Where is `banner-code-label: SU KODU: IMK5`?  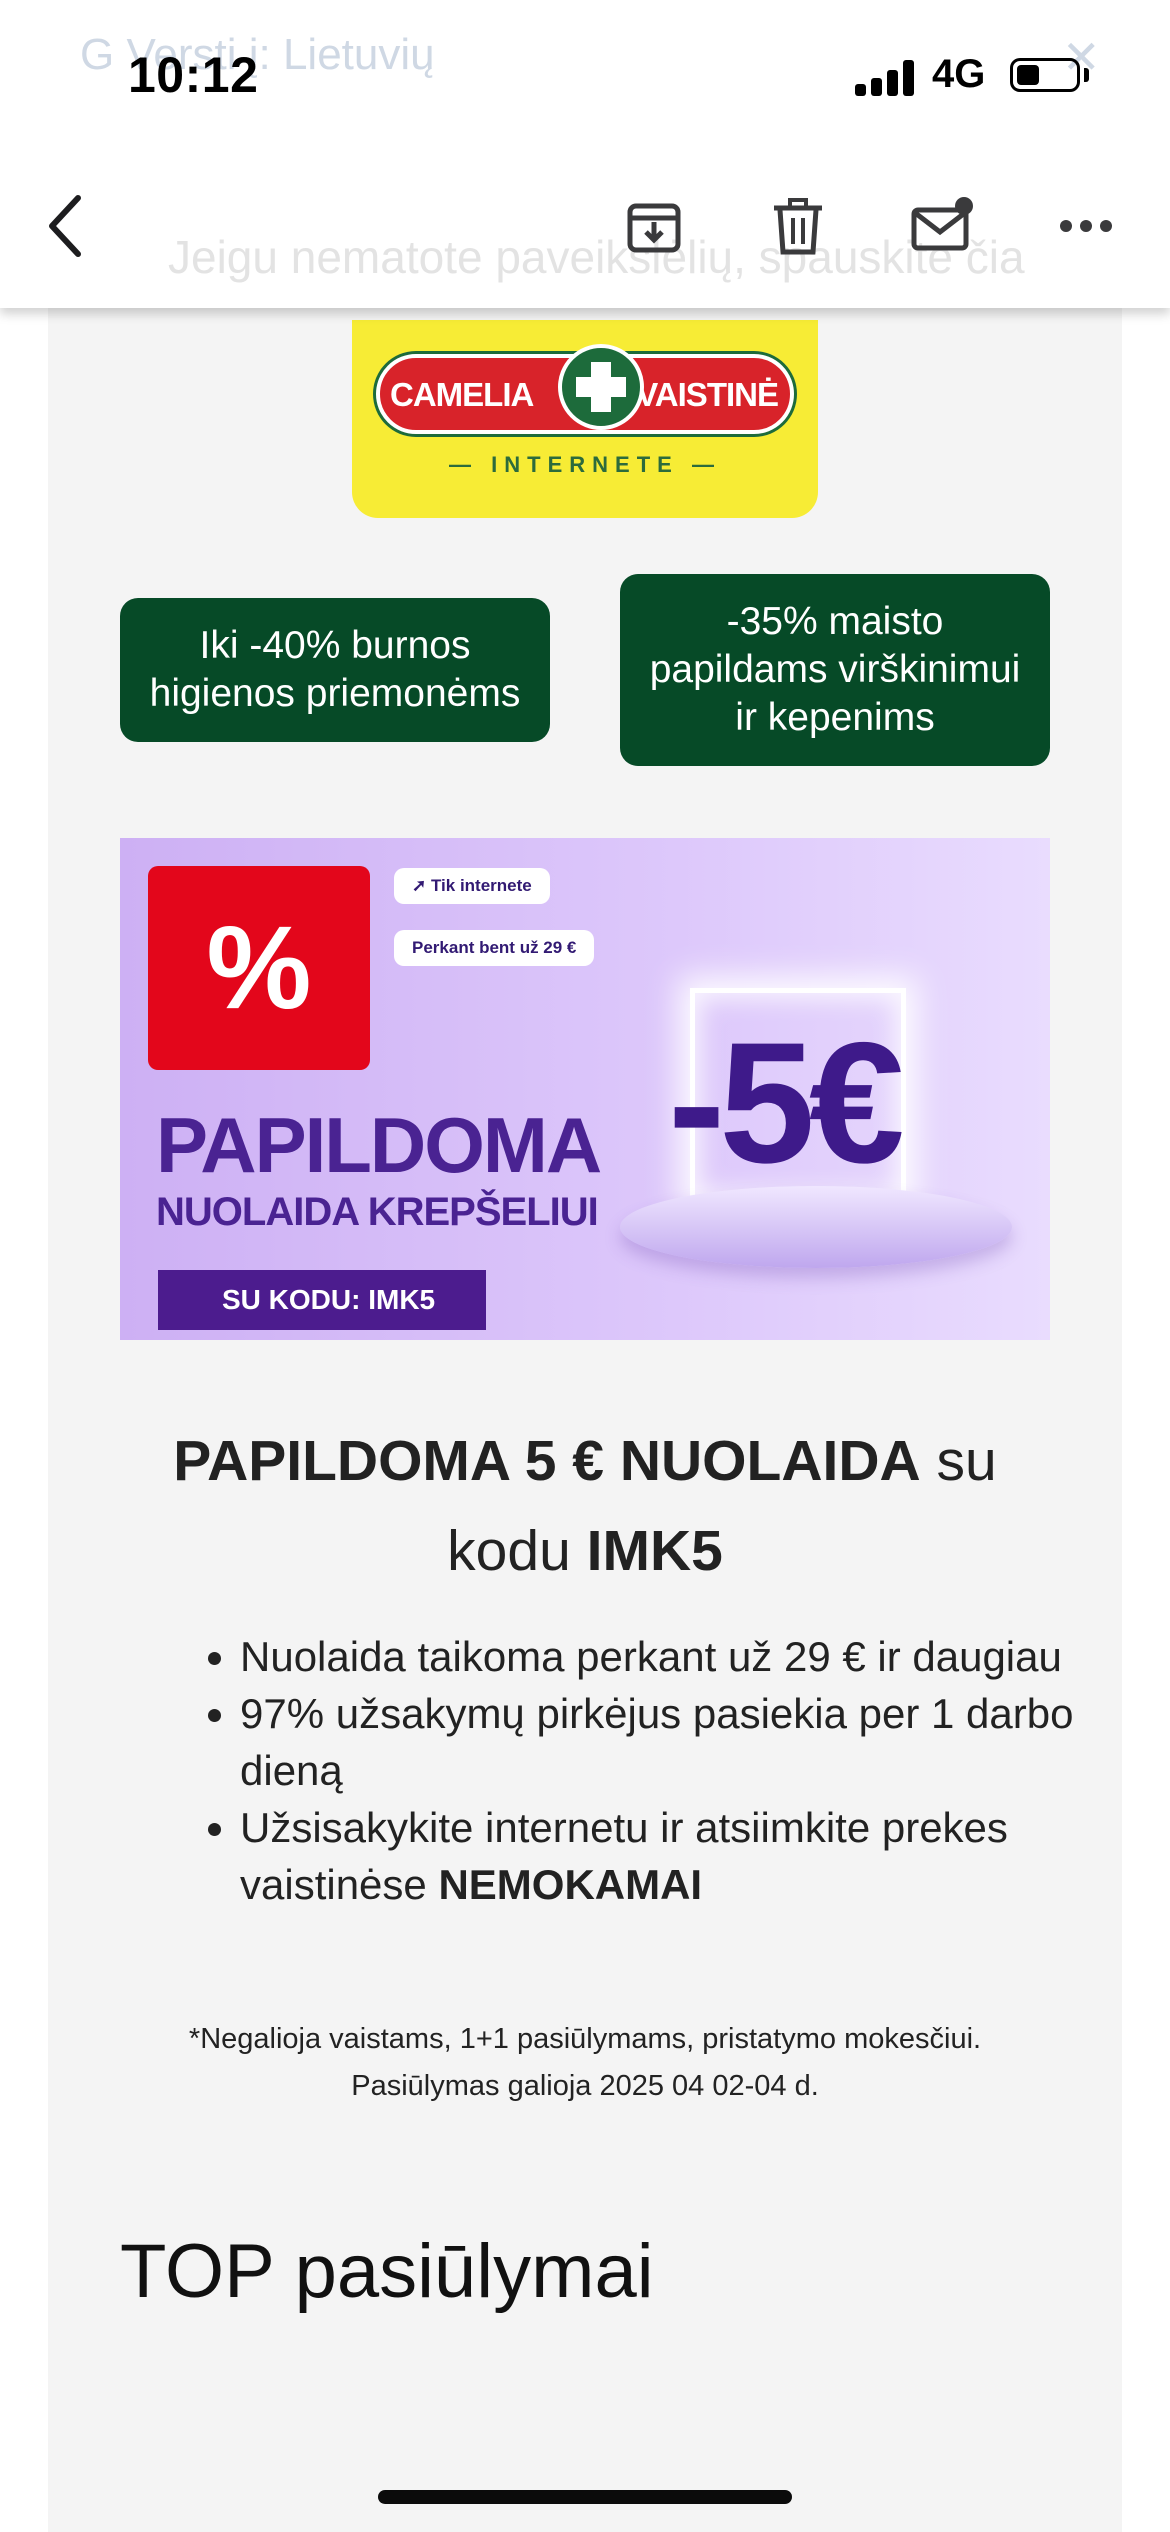
banner-code-label: SU KODU: IMK5 is located at coordinates (322, 1300).